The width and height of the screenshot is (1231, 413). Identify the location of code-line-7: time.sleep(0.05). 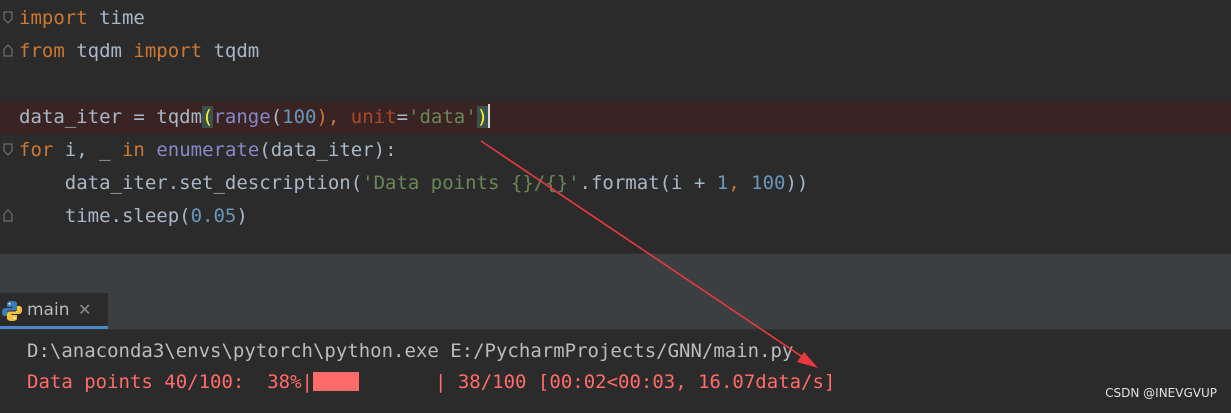
(615, 216).